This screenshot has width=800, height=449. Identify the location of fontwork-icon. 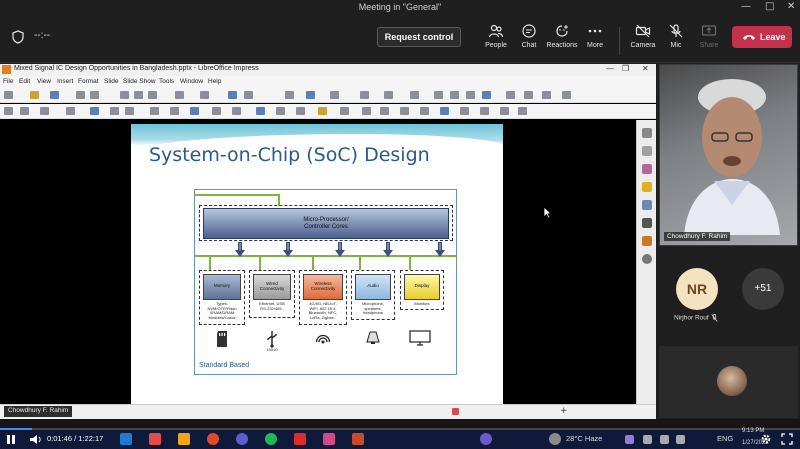
(470, 95).